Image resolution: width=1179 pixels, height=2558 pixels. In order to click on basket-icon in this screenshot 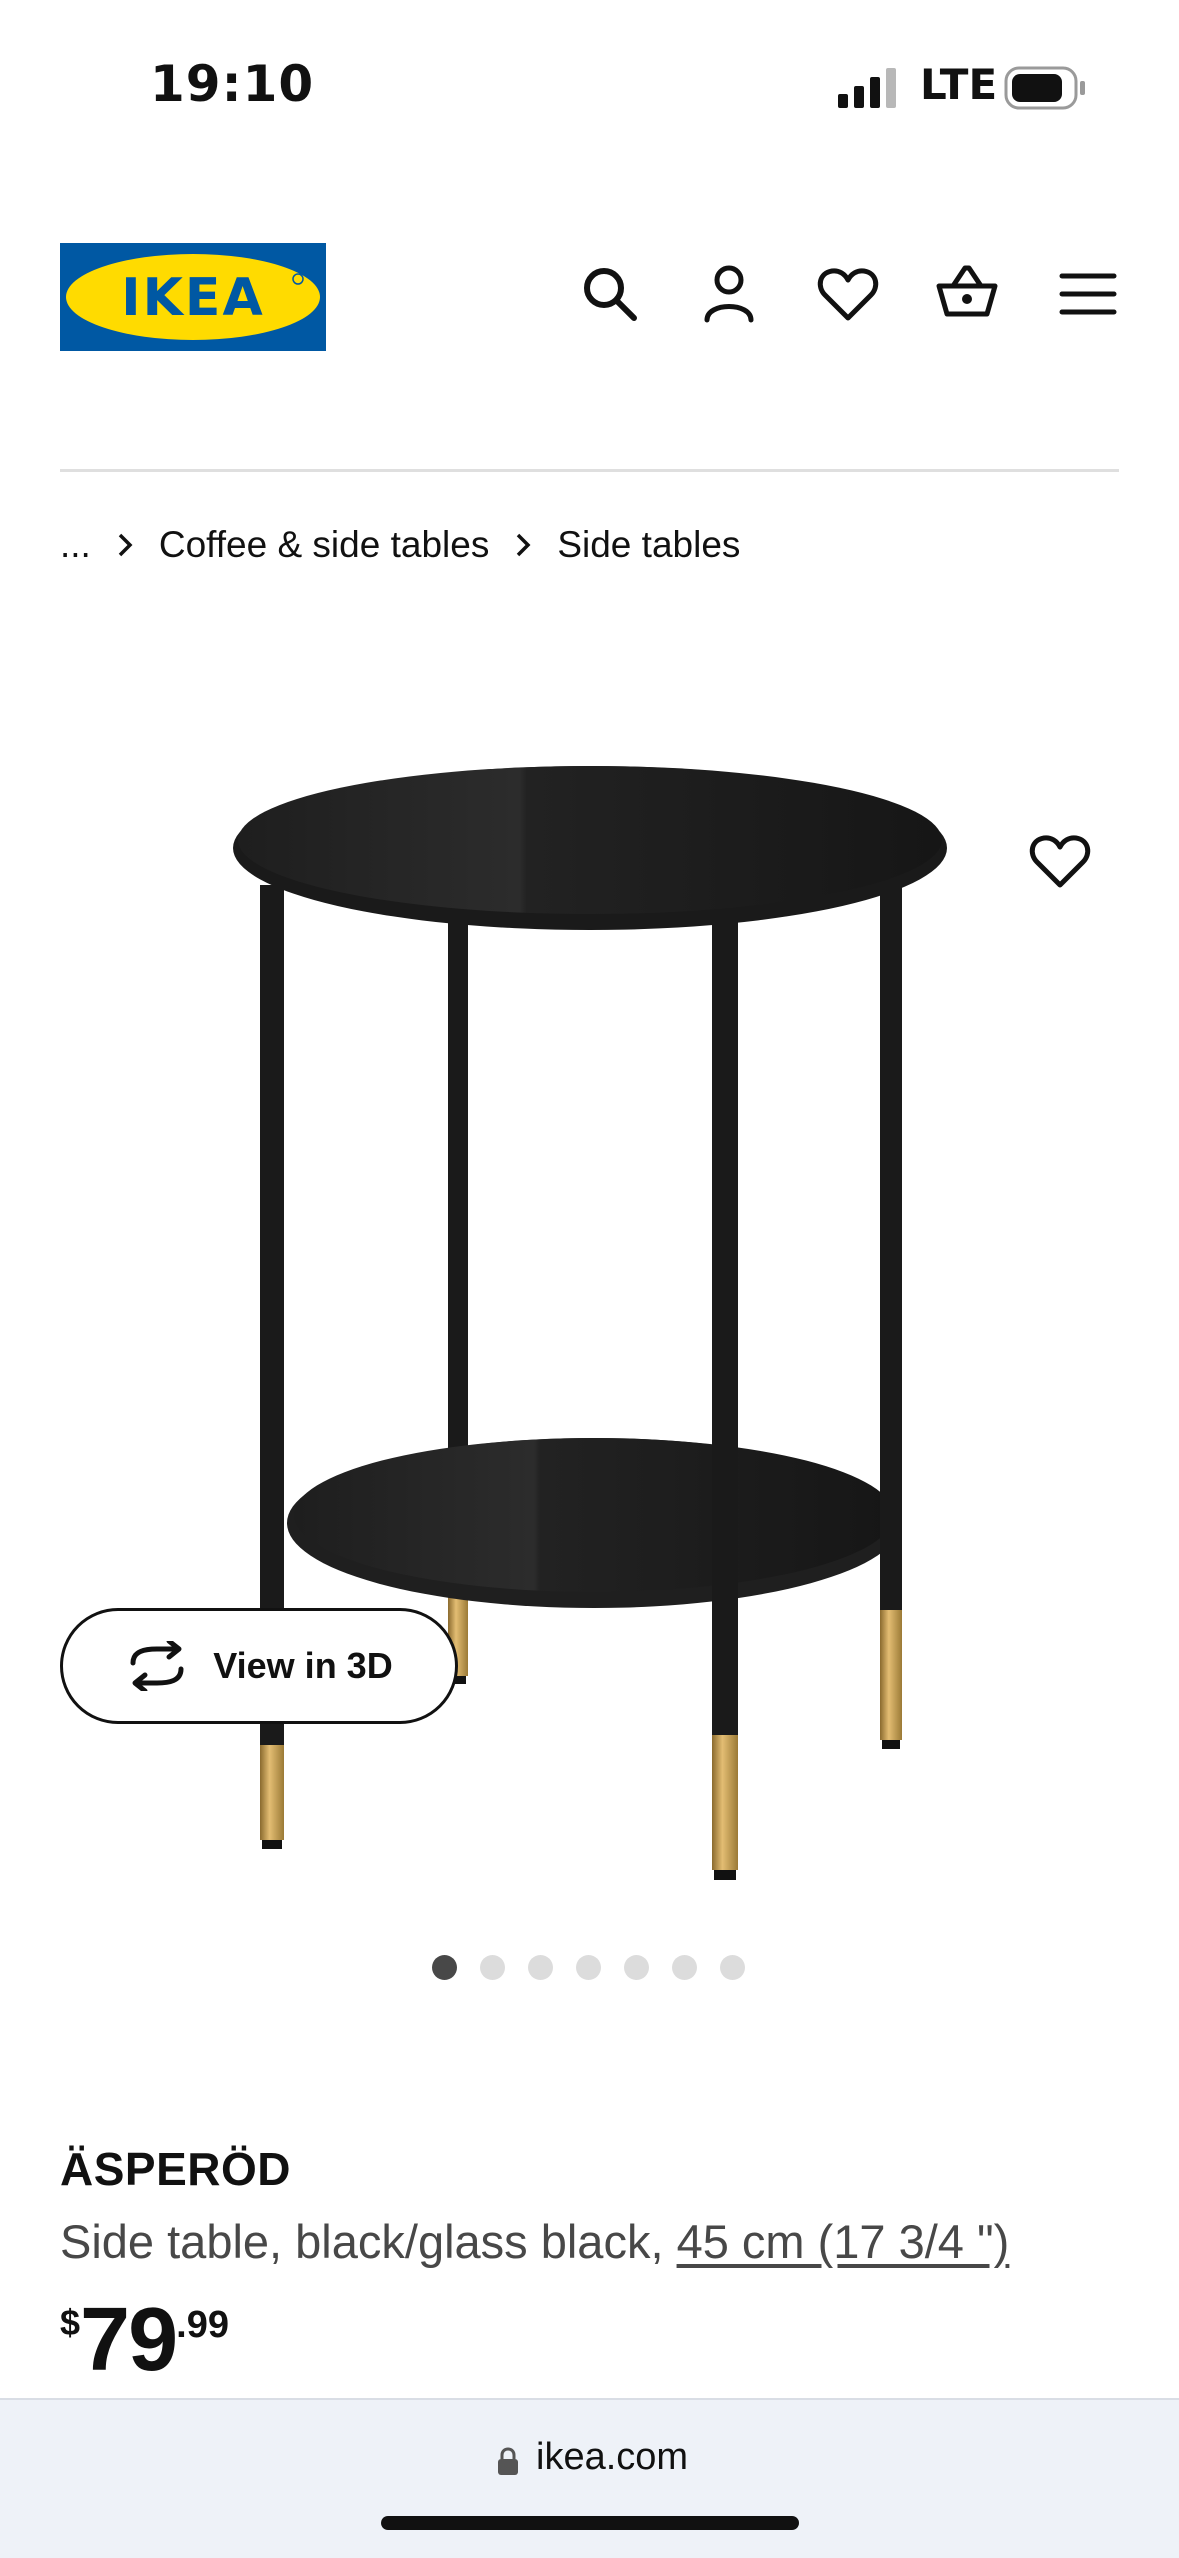, I will do `click(967, 294)`.